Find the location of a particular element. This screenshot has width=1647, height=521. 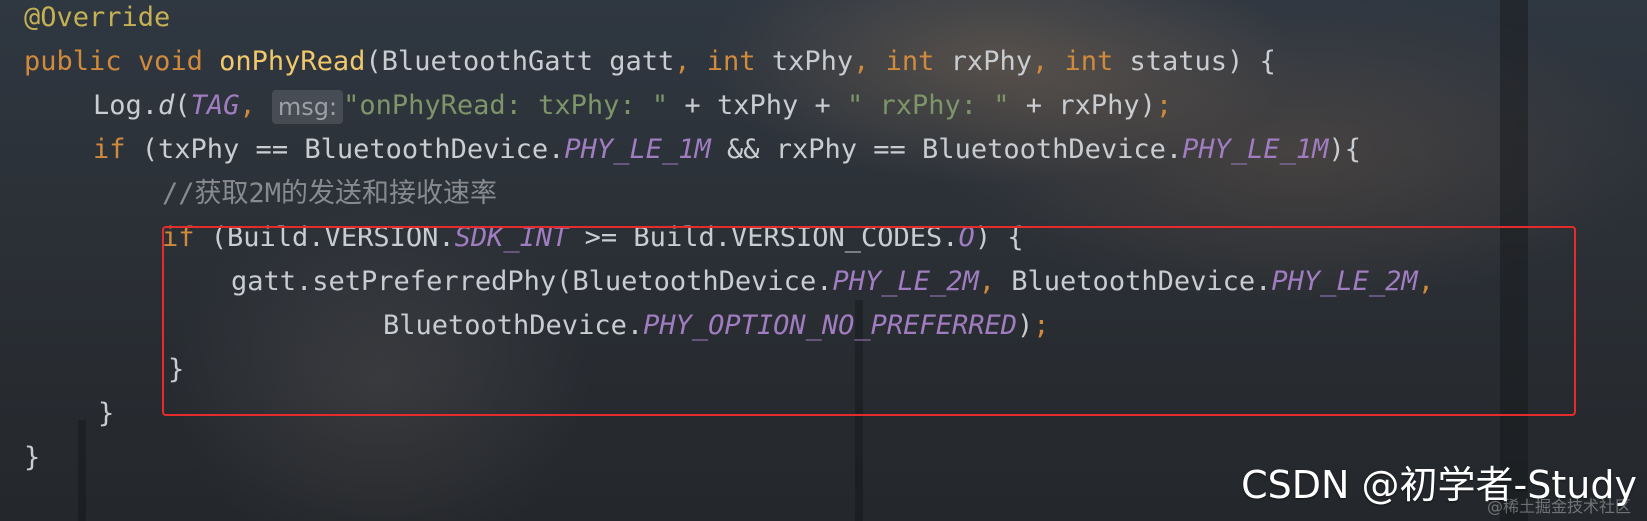

code-text: && rxPhy == BluetoothDevice. is located at coordinates (946, 149).